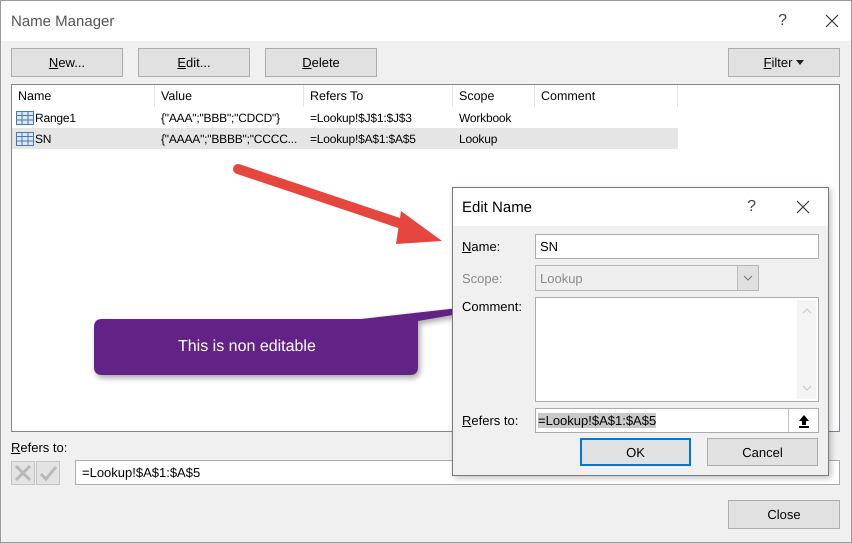  Describe the element at coordinates (800, 62) in the screenshot. I see `caret-icon` at that location.